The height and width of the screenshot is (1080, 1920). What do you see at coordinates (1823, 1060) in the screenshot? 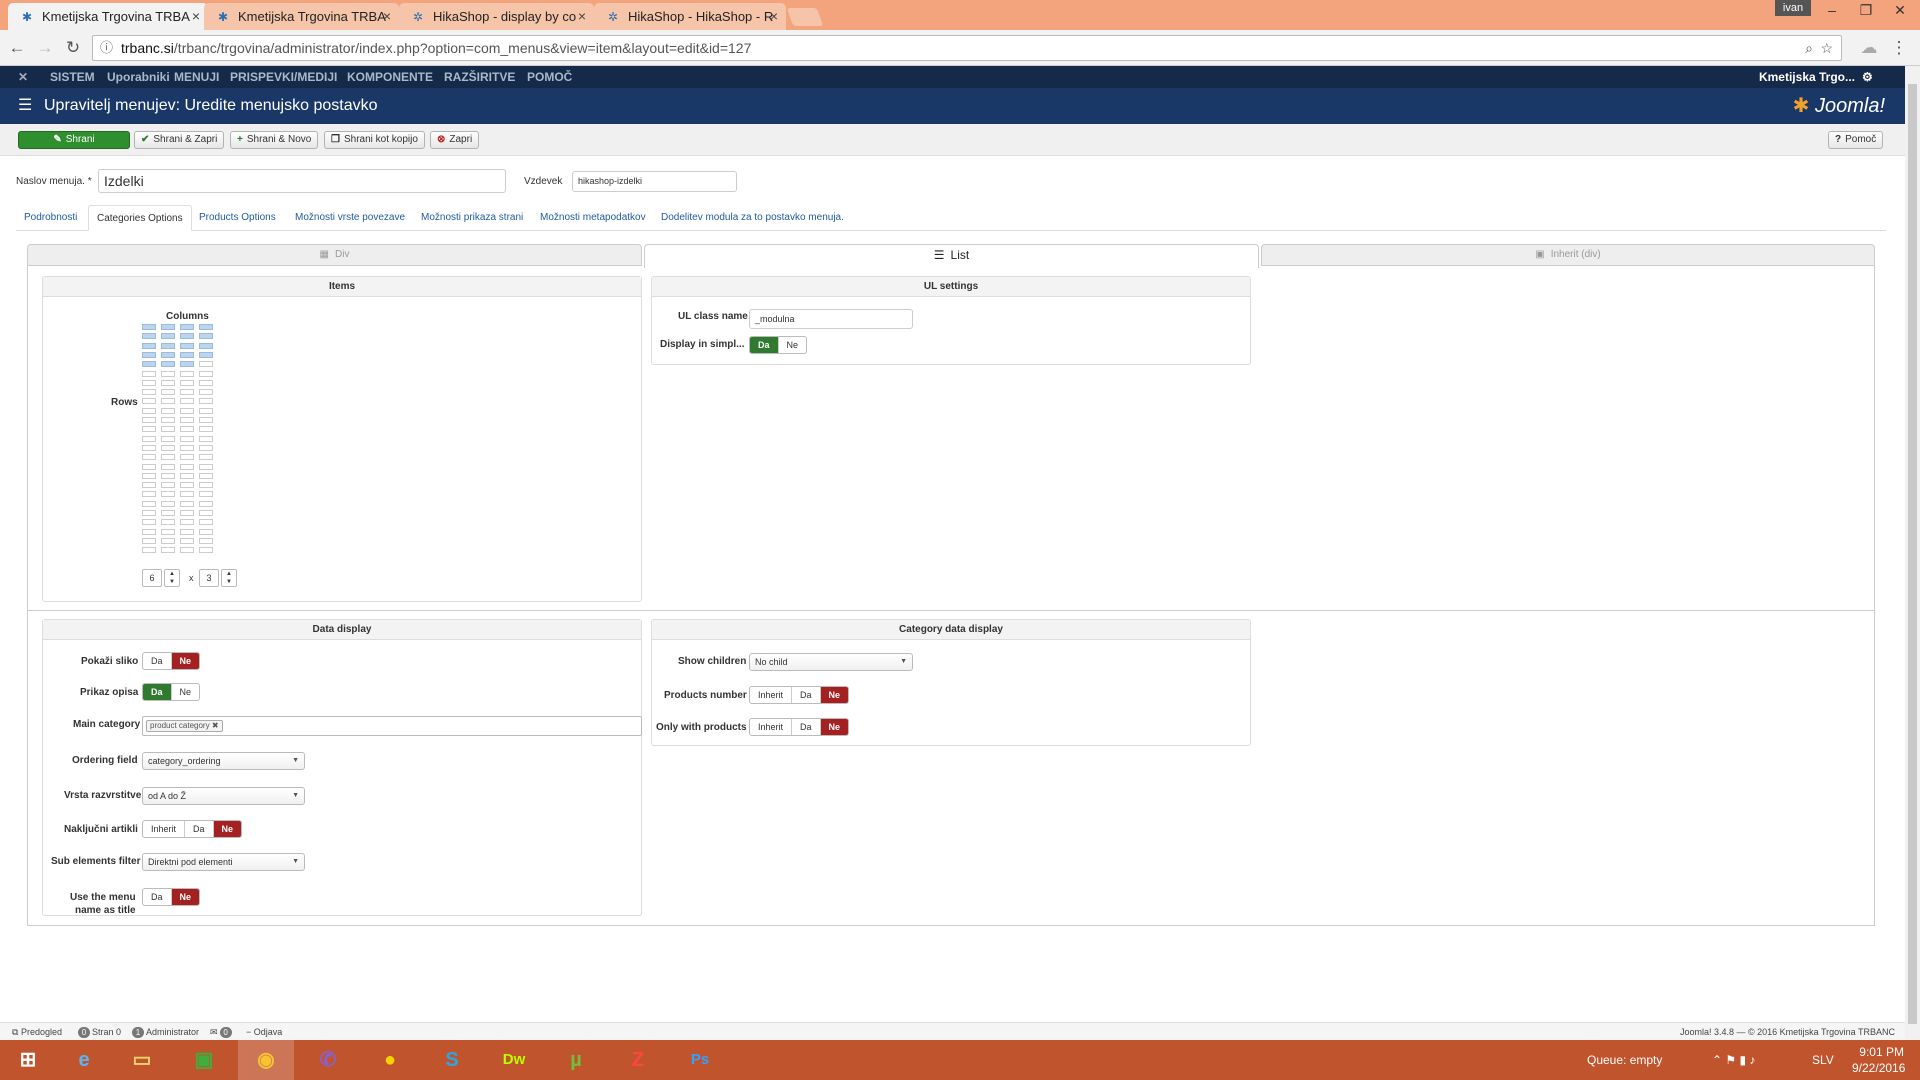
I see `language-indicator: SLV` at bounding box center [1823, 1060].